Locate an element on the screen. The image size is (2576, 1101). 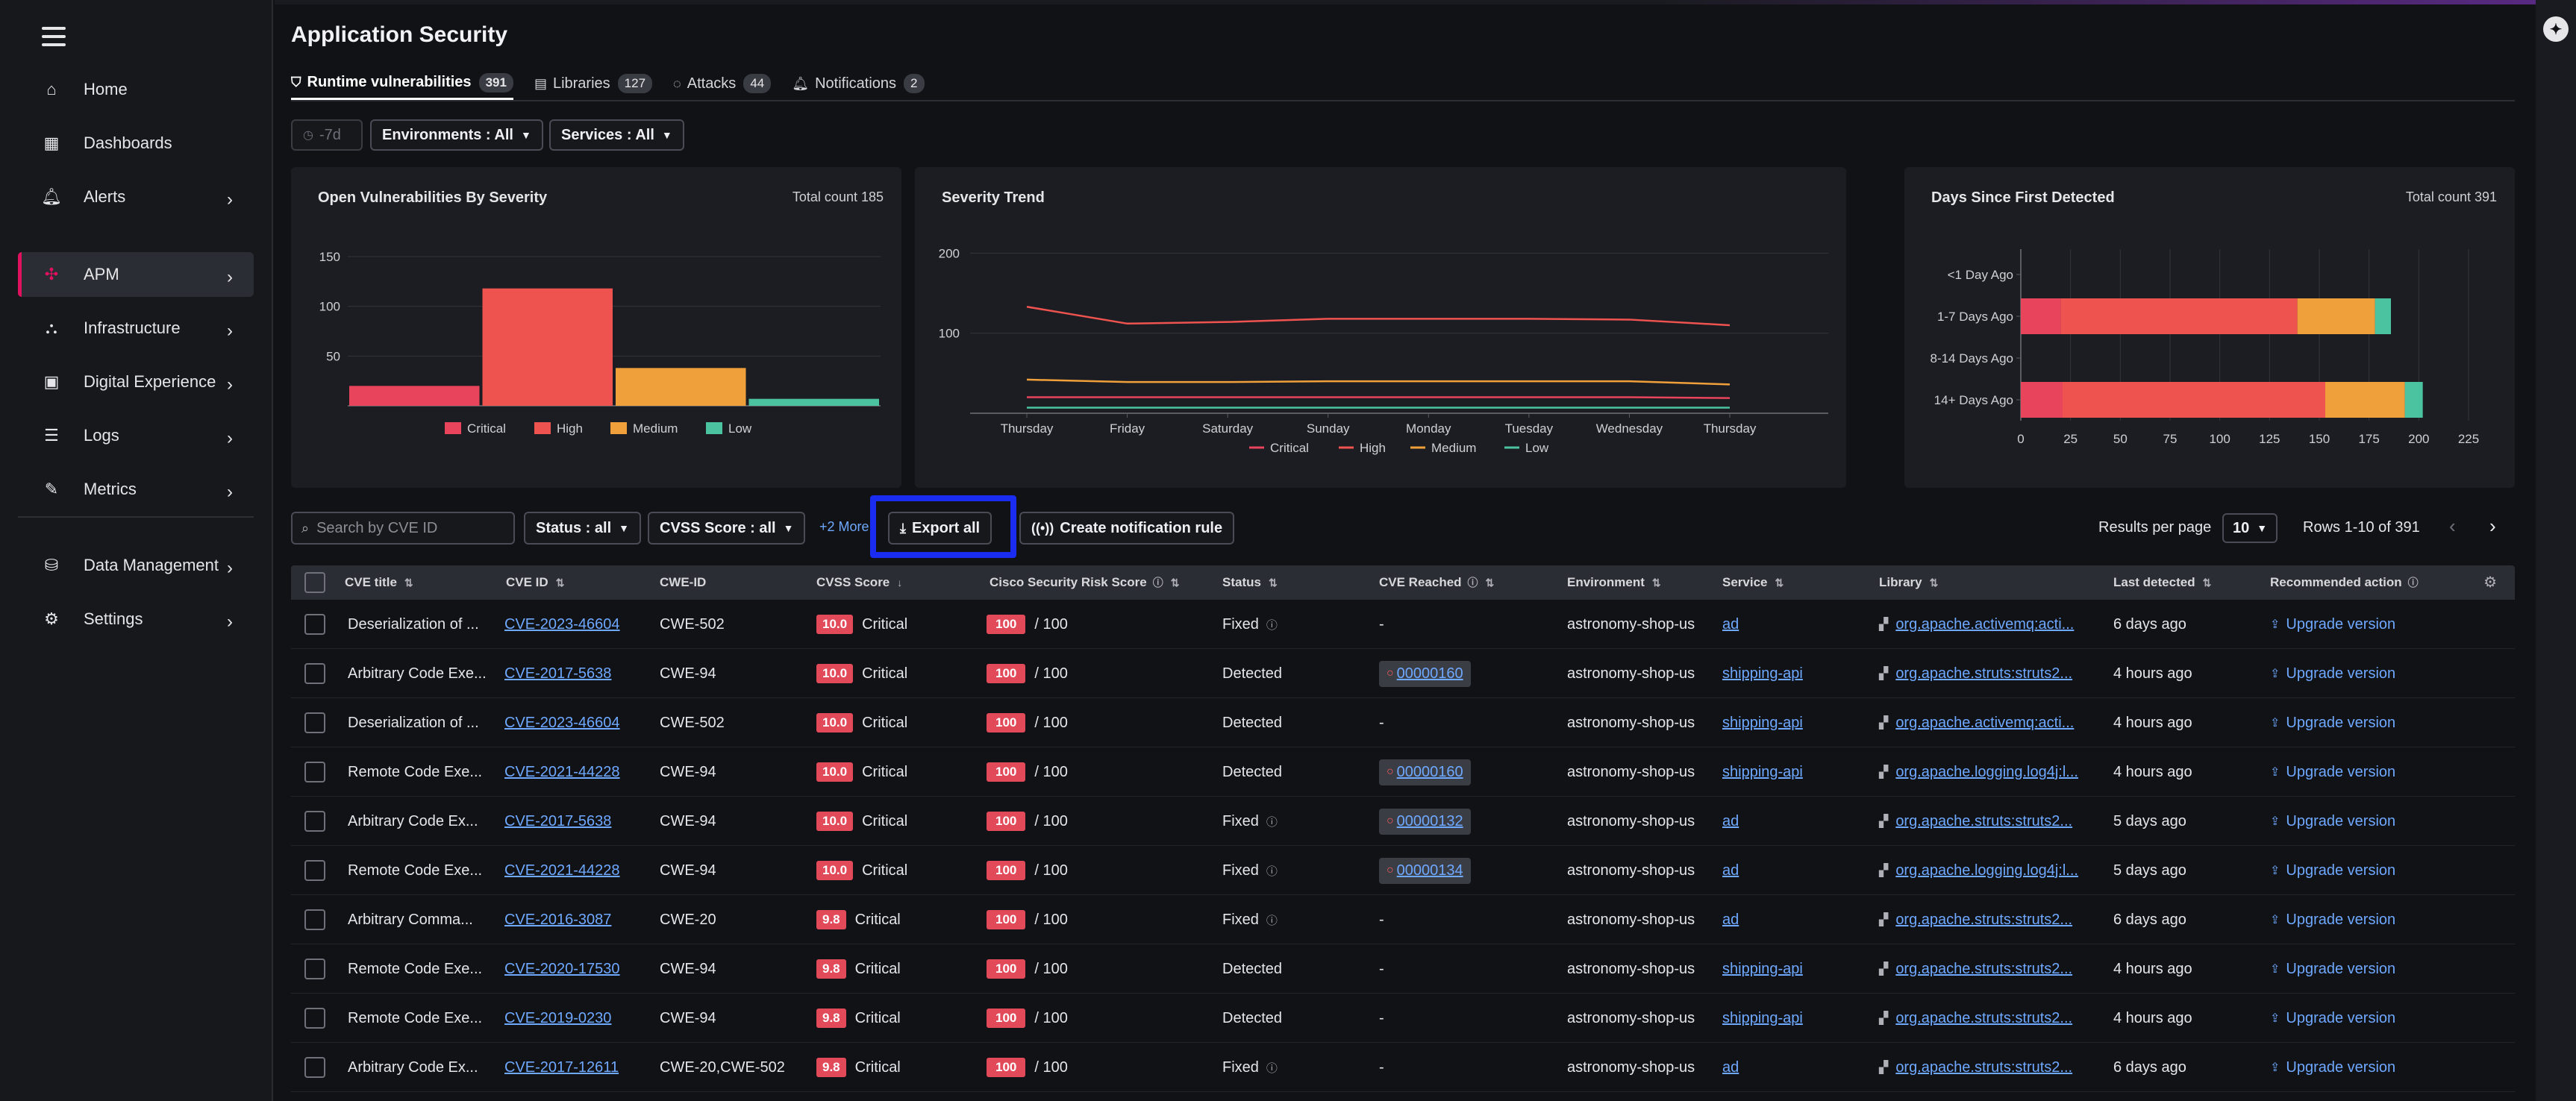
column-header-cve-id: CVE ID ⇅ is located at coordinates (535, 583).